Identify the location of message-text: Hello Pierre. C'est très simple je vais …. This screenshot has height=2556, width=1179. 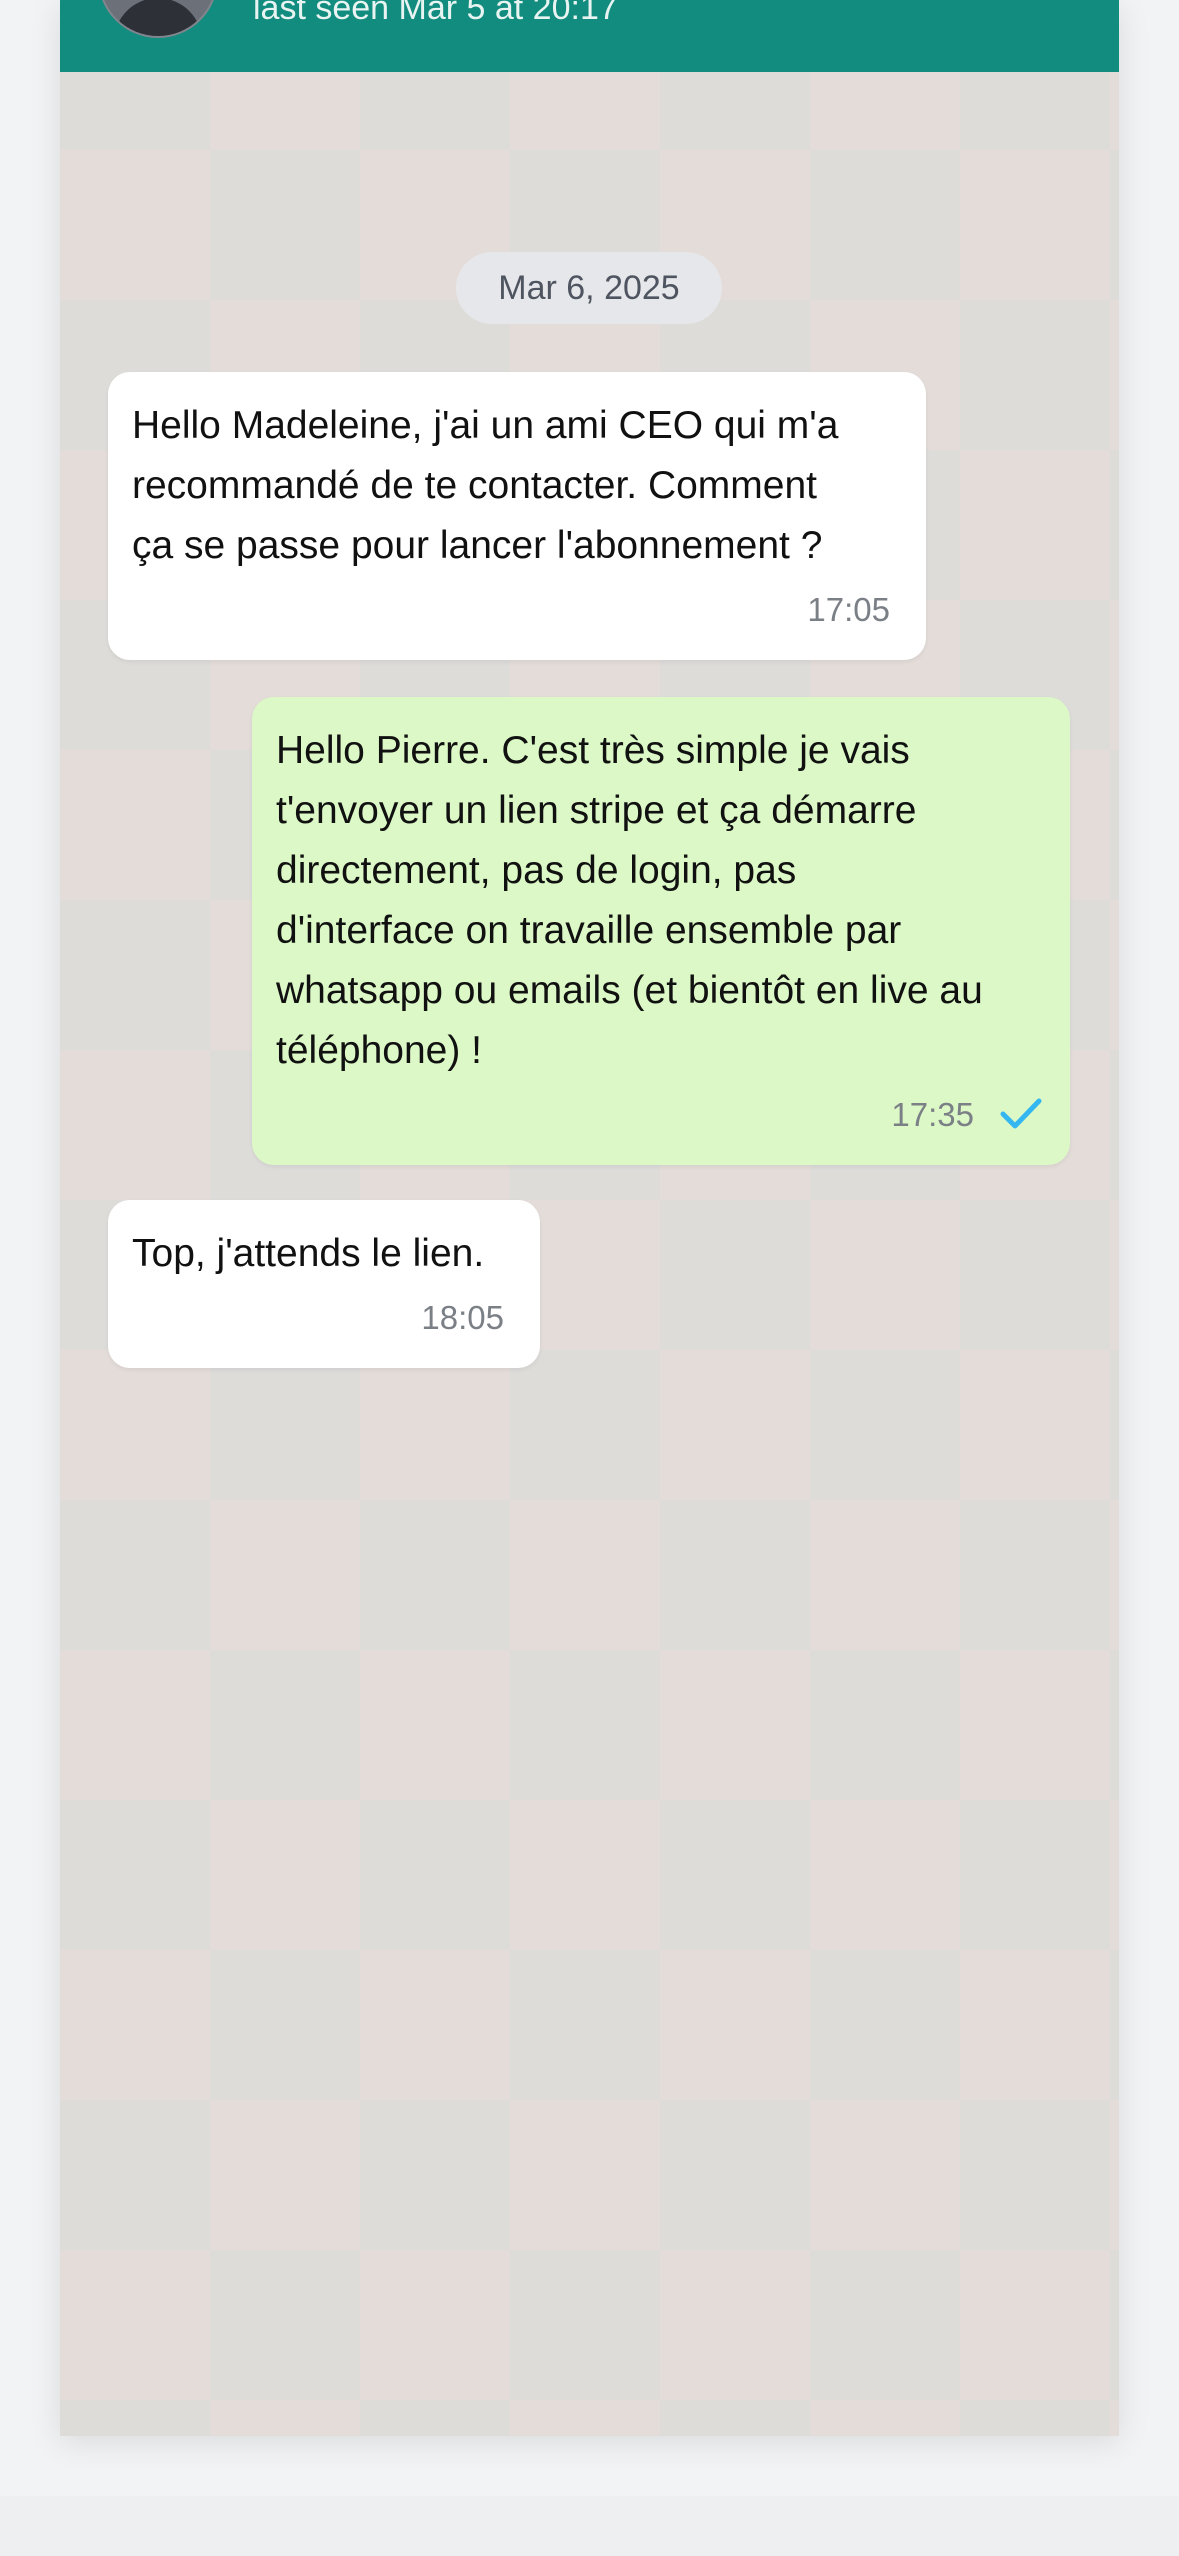
(629, 901).